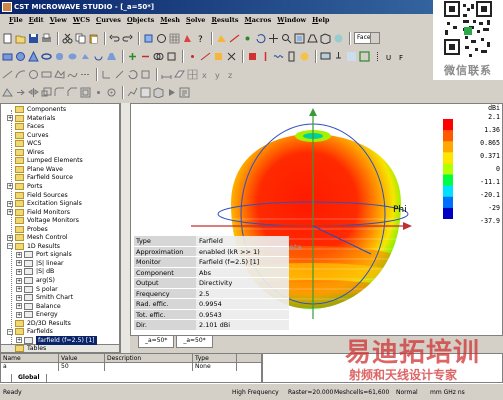 This screenshot has width=503, height=400. Describe the element at coordinates (7, 74) in the screenshot. I see `curve-line-icon` at that location.